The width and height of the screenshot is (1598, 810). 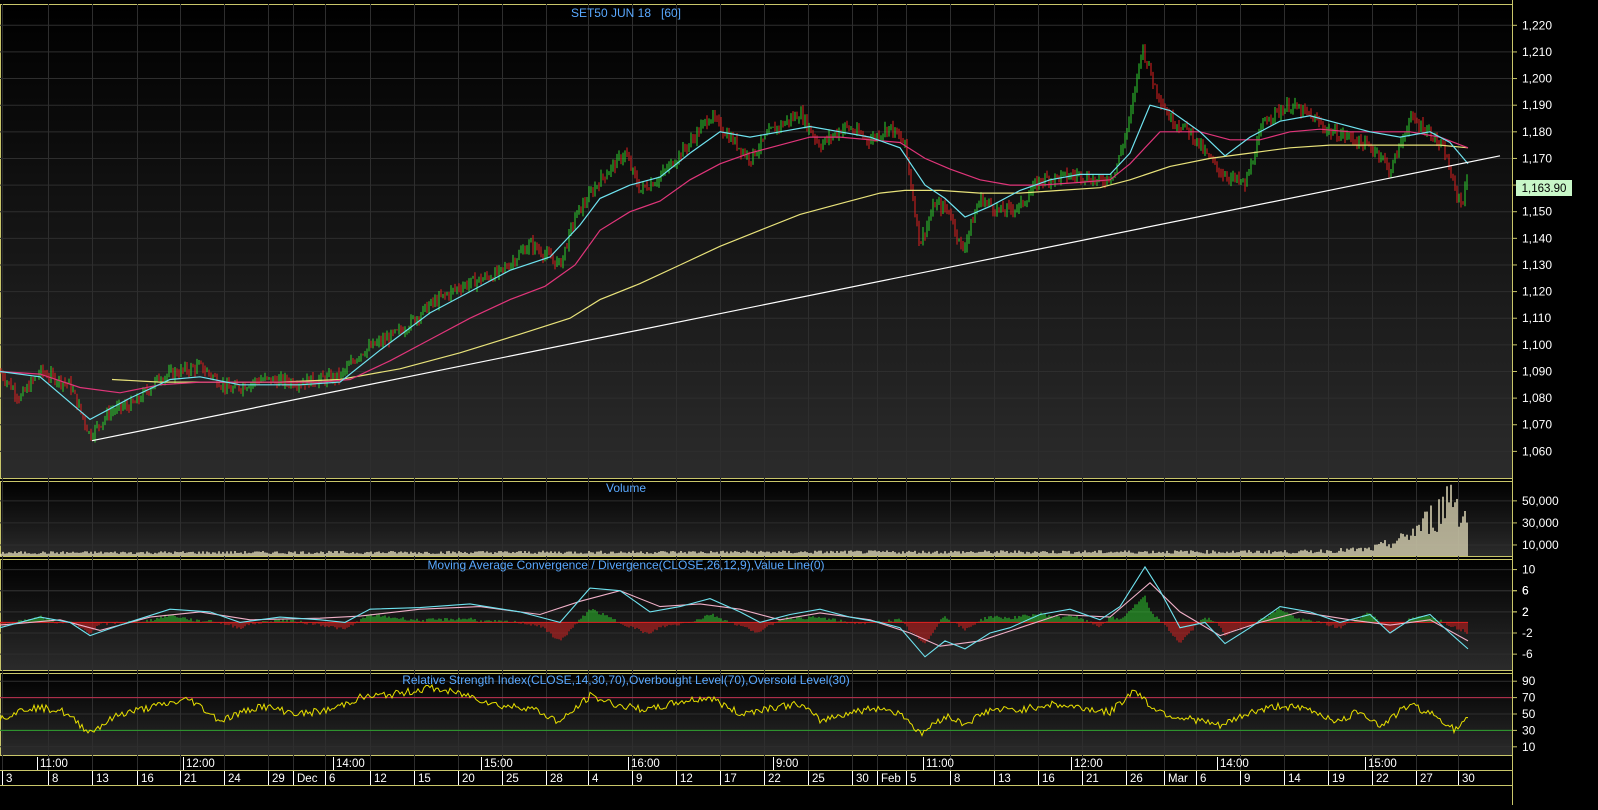 I want to click on volume-tick-label: 10,000, so click(x=1540, y=545).